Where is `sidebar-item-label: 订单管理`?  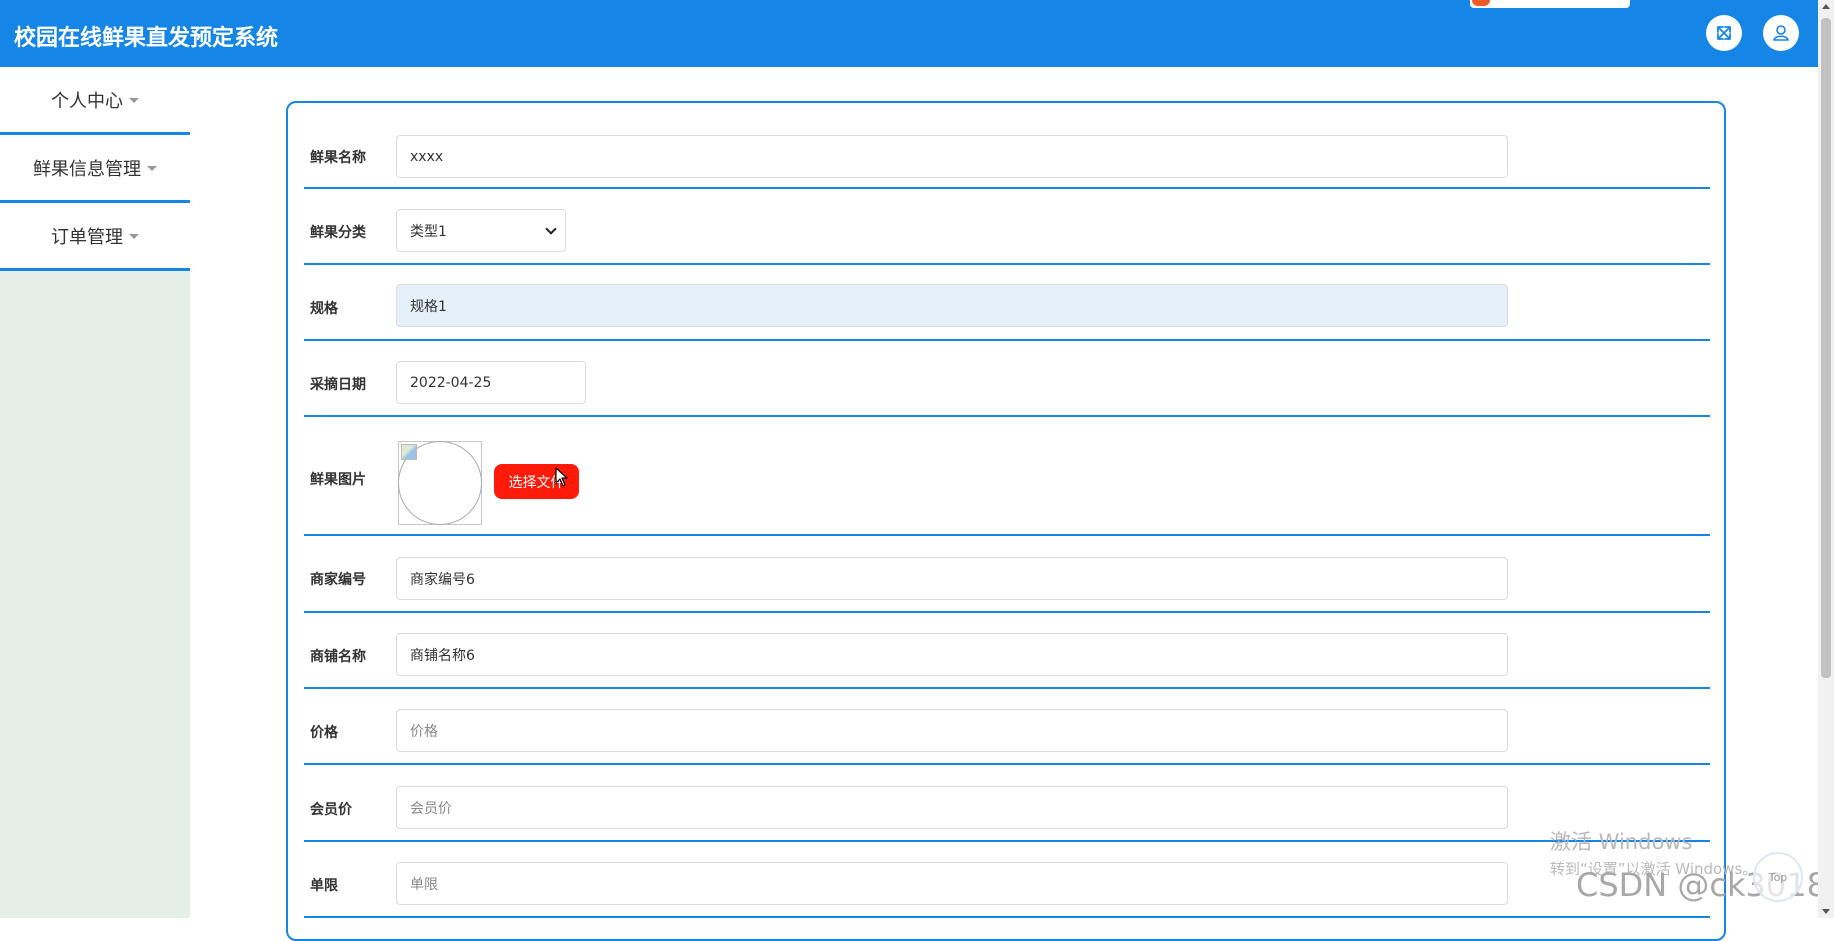
sidebar-item-label: 订单管理 is located at coordinates (87, 237).